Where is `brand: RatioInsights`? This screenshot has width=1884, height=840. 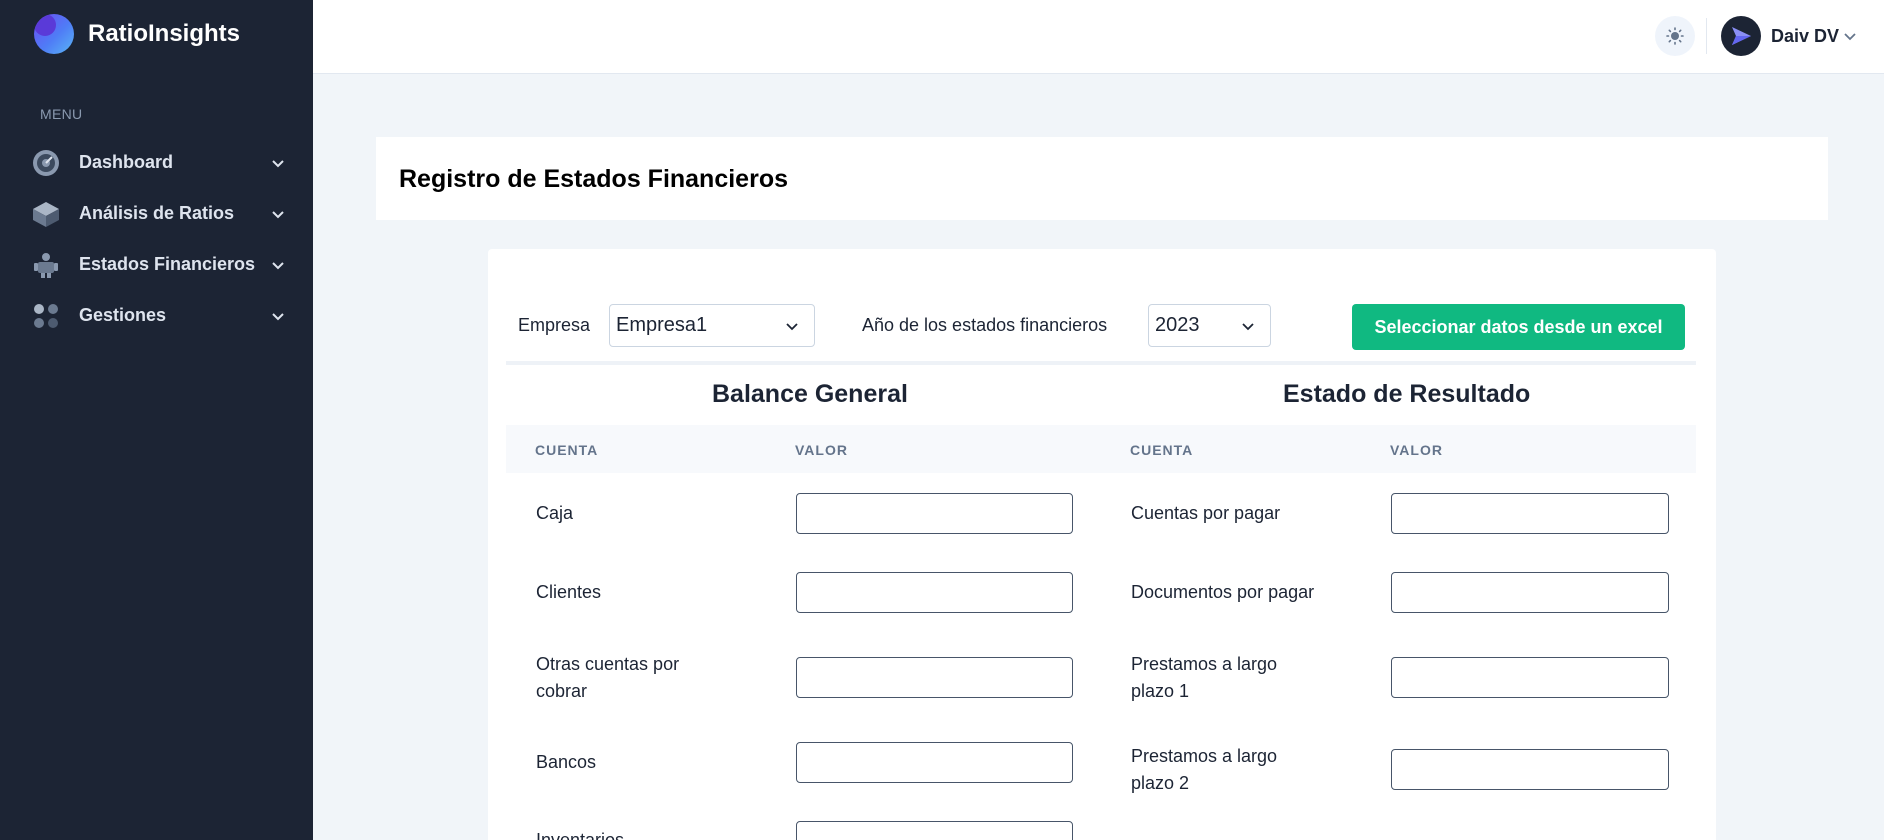 brand: RatioInsights is located at coordinates (137, 34).